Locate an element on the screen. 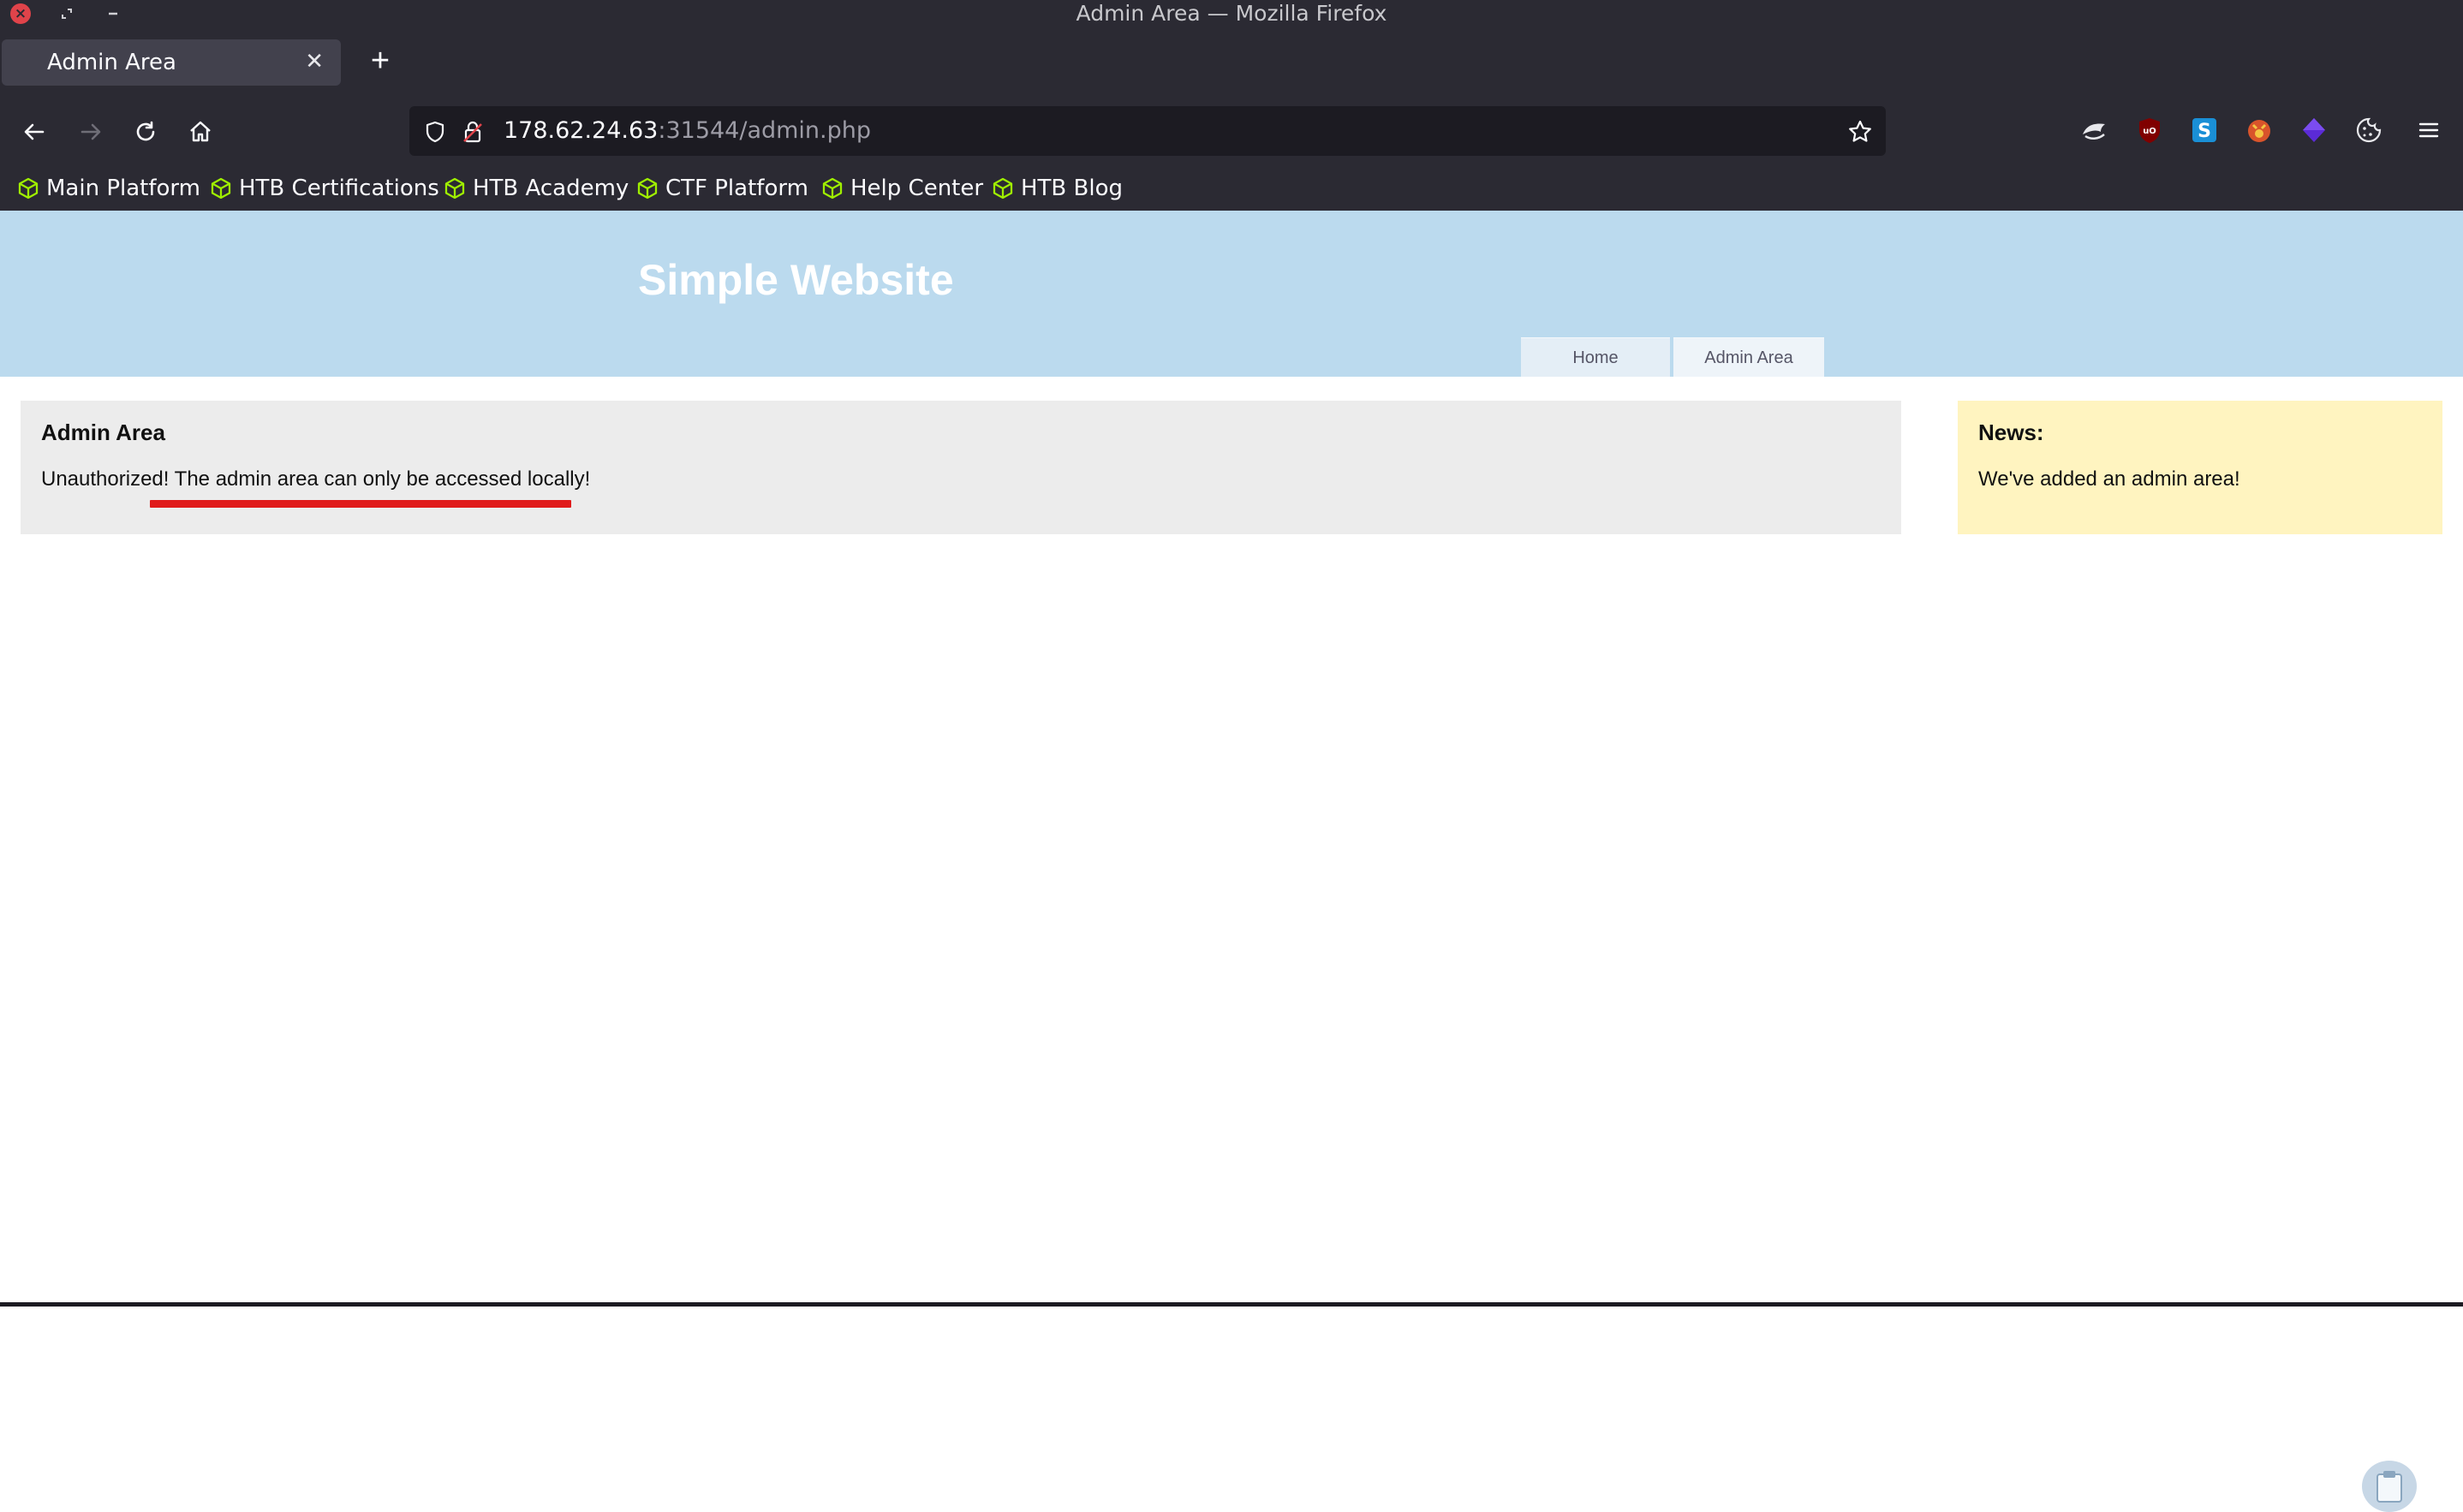 This screenshot has height=1512, width=2463. window-title: Admin Area — Mozilla Firefox is located at coordinates (1231, 13).